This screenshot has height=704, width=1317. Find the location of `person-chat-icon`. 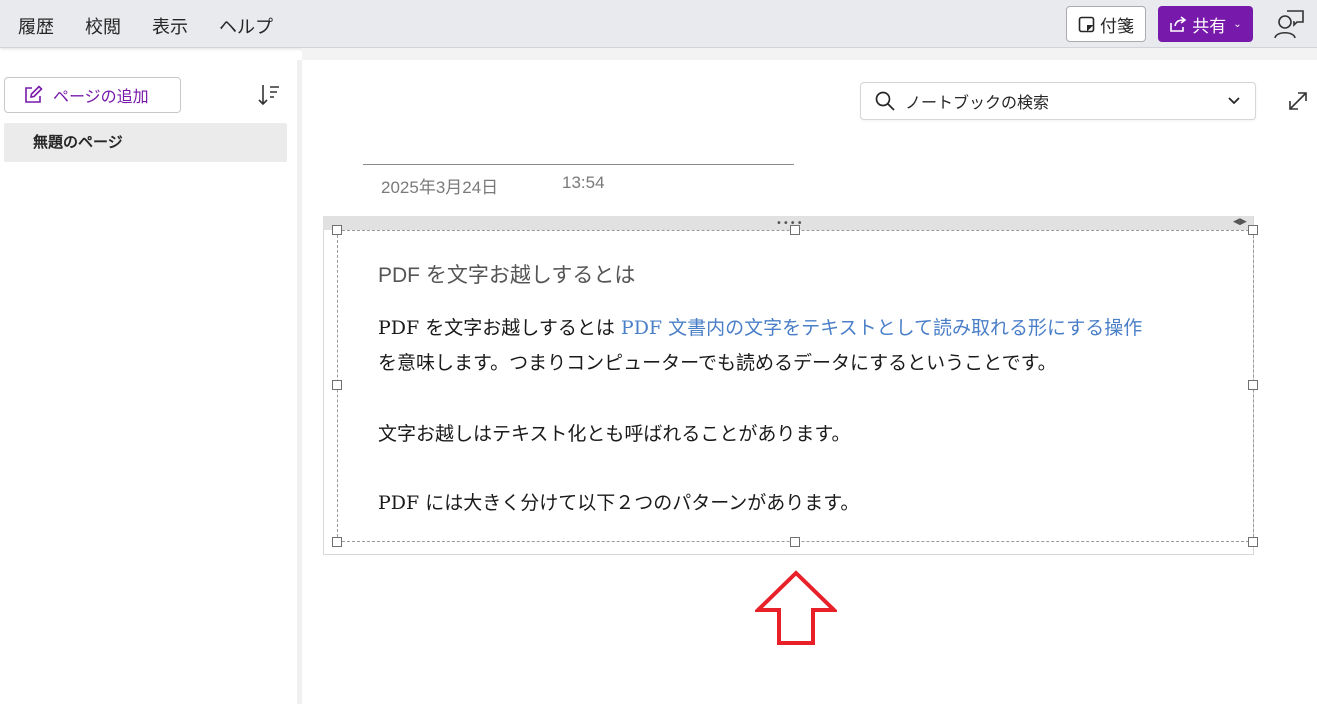

person-chat-icon is located at coordinates (1289, 24).